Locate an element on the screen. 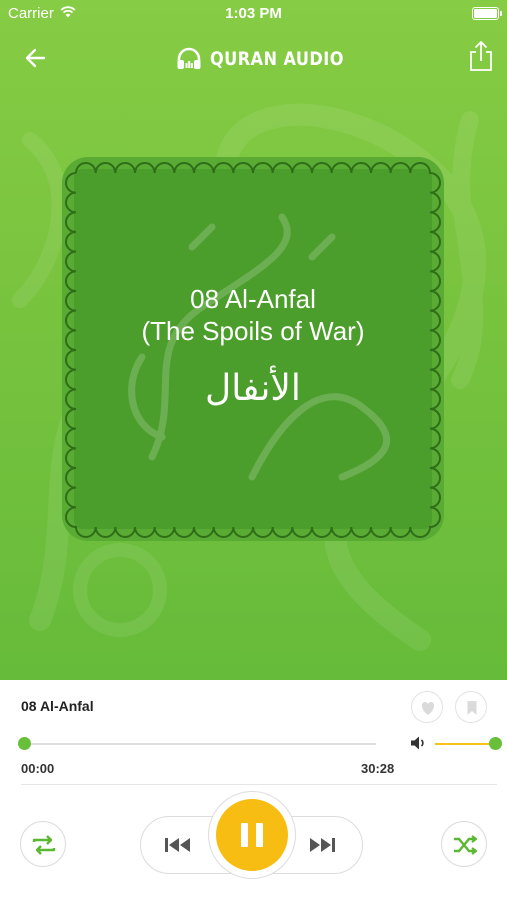 The width and height of the screenshot is (507, 900). app-title: QURAN AUDIO is located at coordinates (277, 59).